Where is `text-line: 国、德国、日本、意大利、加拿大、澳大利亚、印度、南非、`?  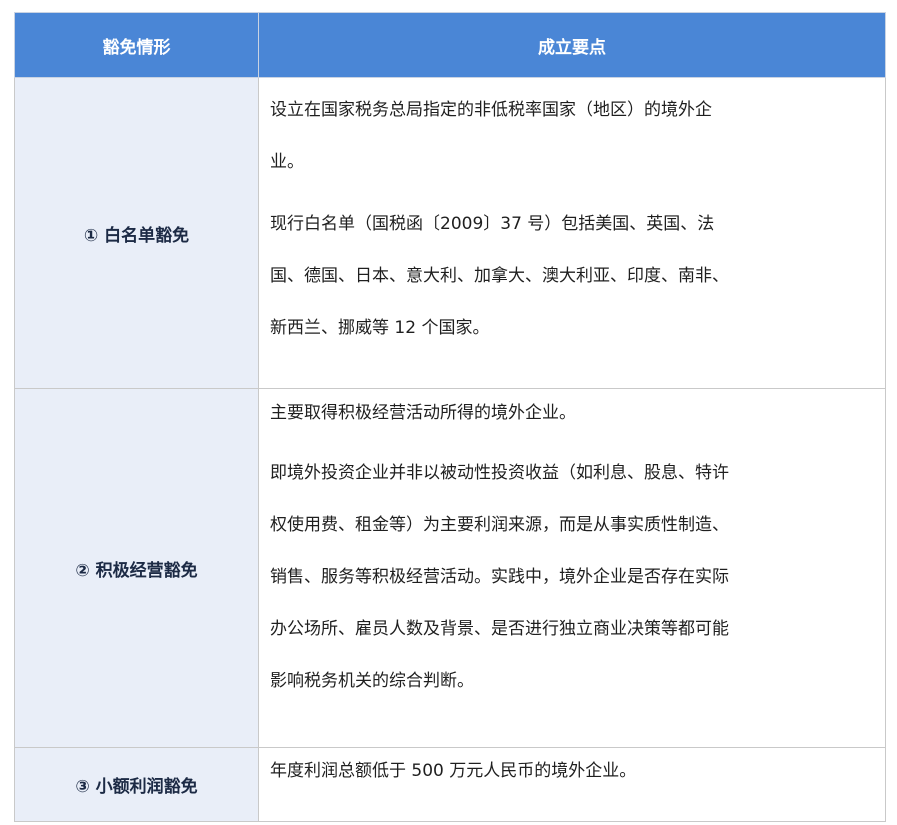 text-line: 国、德国、日本、意大利、加拿大、澳大利亚、印度、南非、 is located at coordinates (499, 276).